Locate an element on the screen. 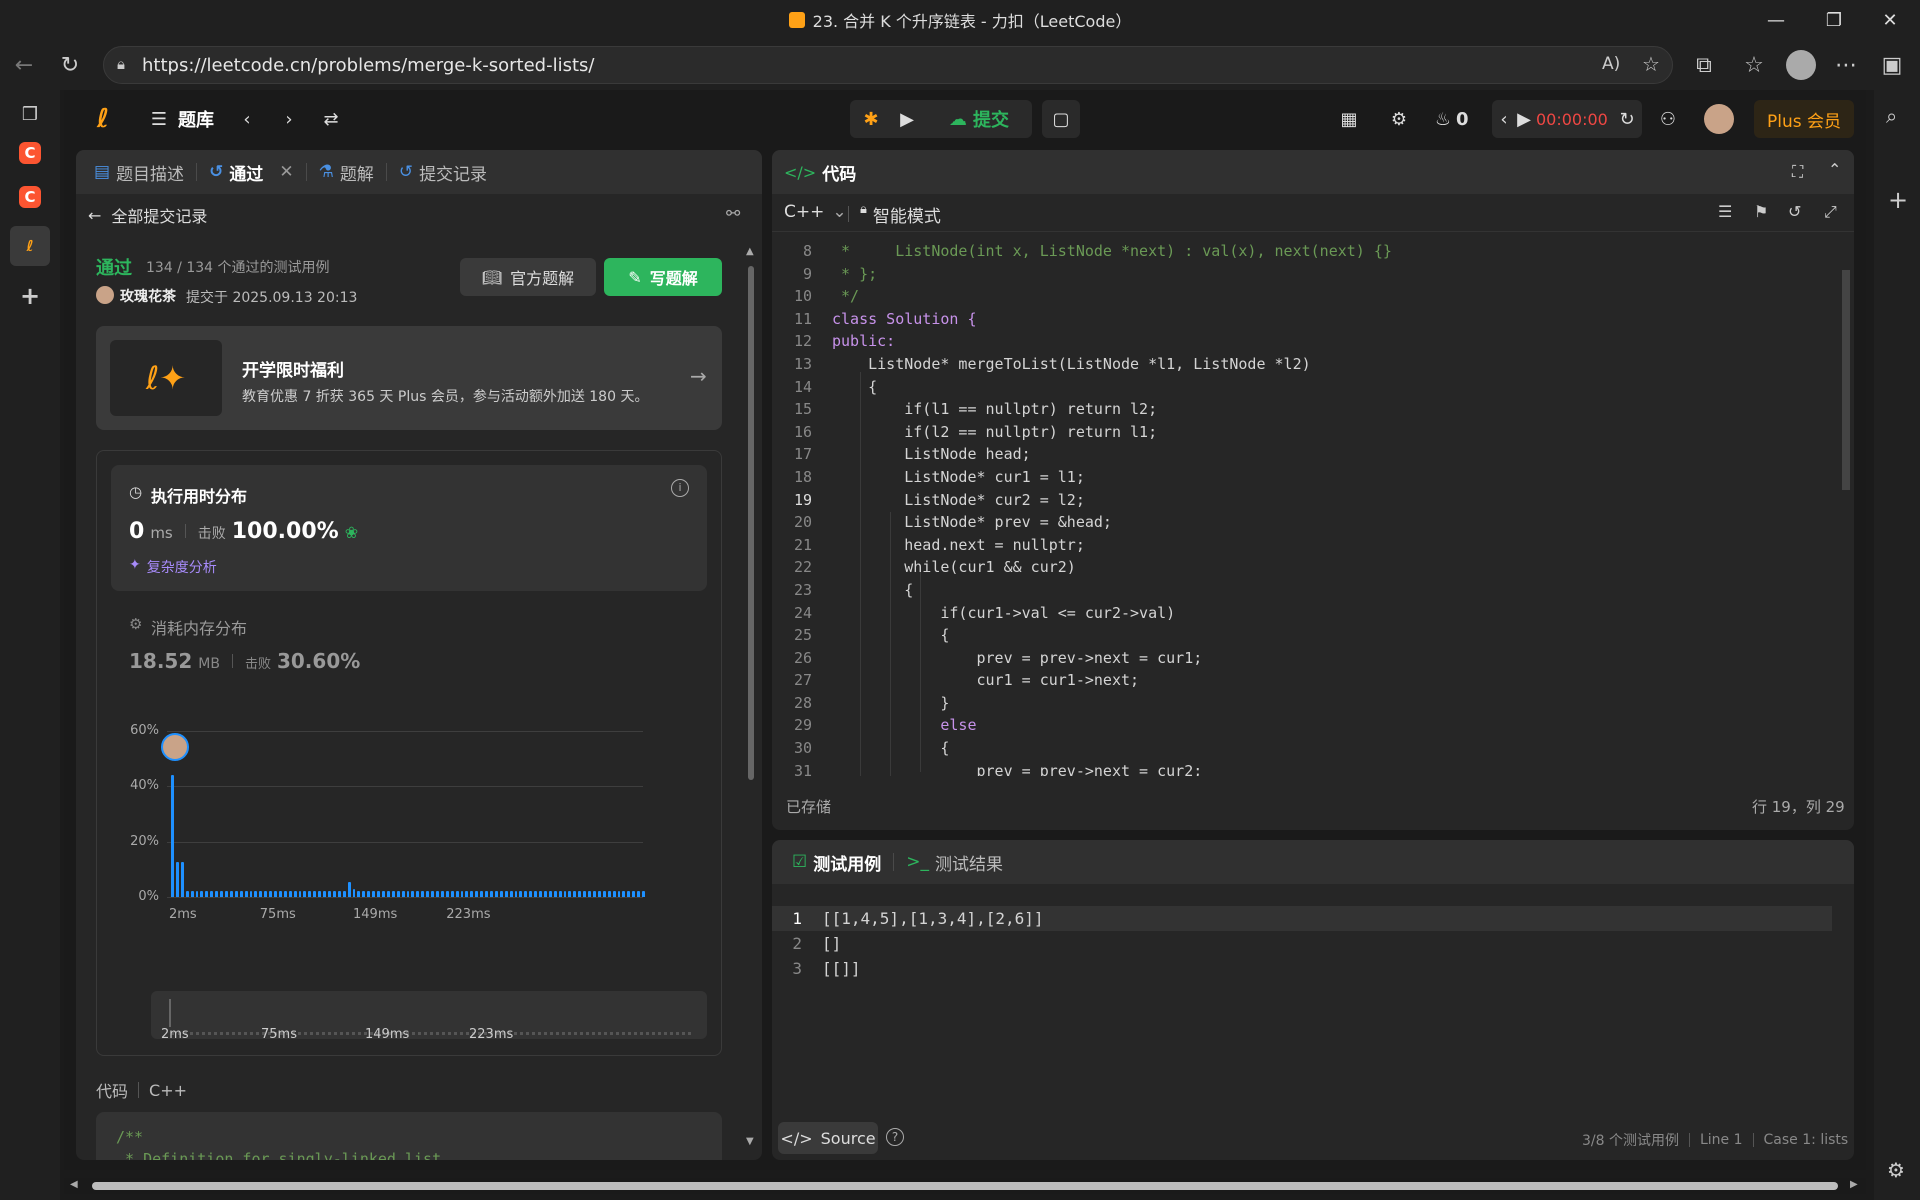 This screenshot has width=1920, height=1200. testcase-editor: 1 [[1,4,5],[1,3,4],[2,6]] 2 [] 3 [[]] is located at coordinates (1302, 946).